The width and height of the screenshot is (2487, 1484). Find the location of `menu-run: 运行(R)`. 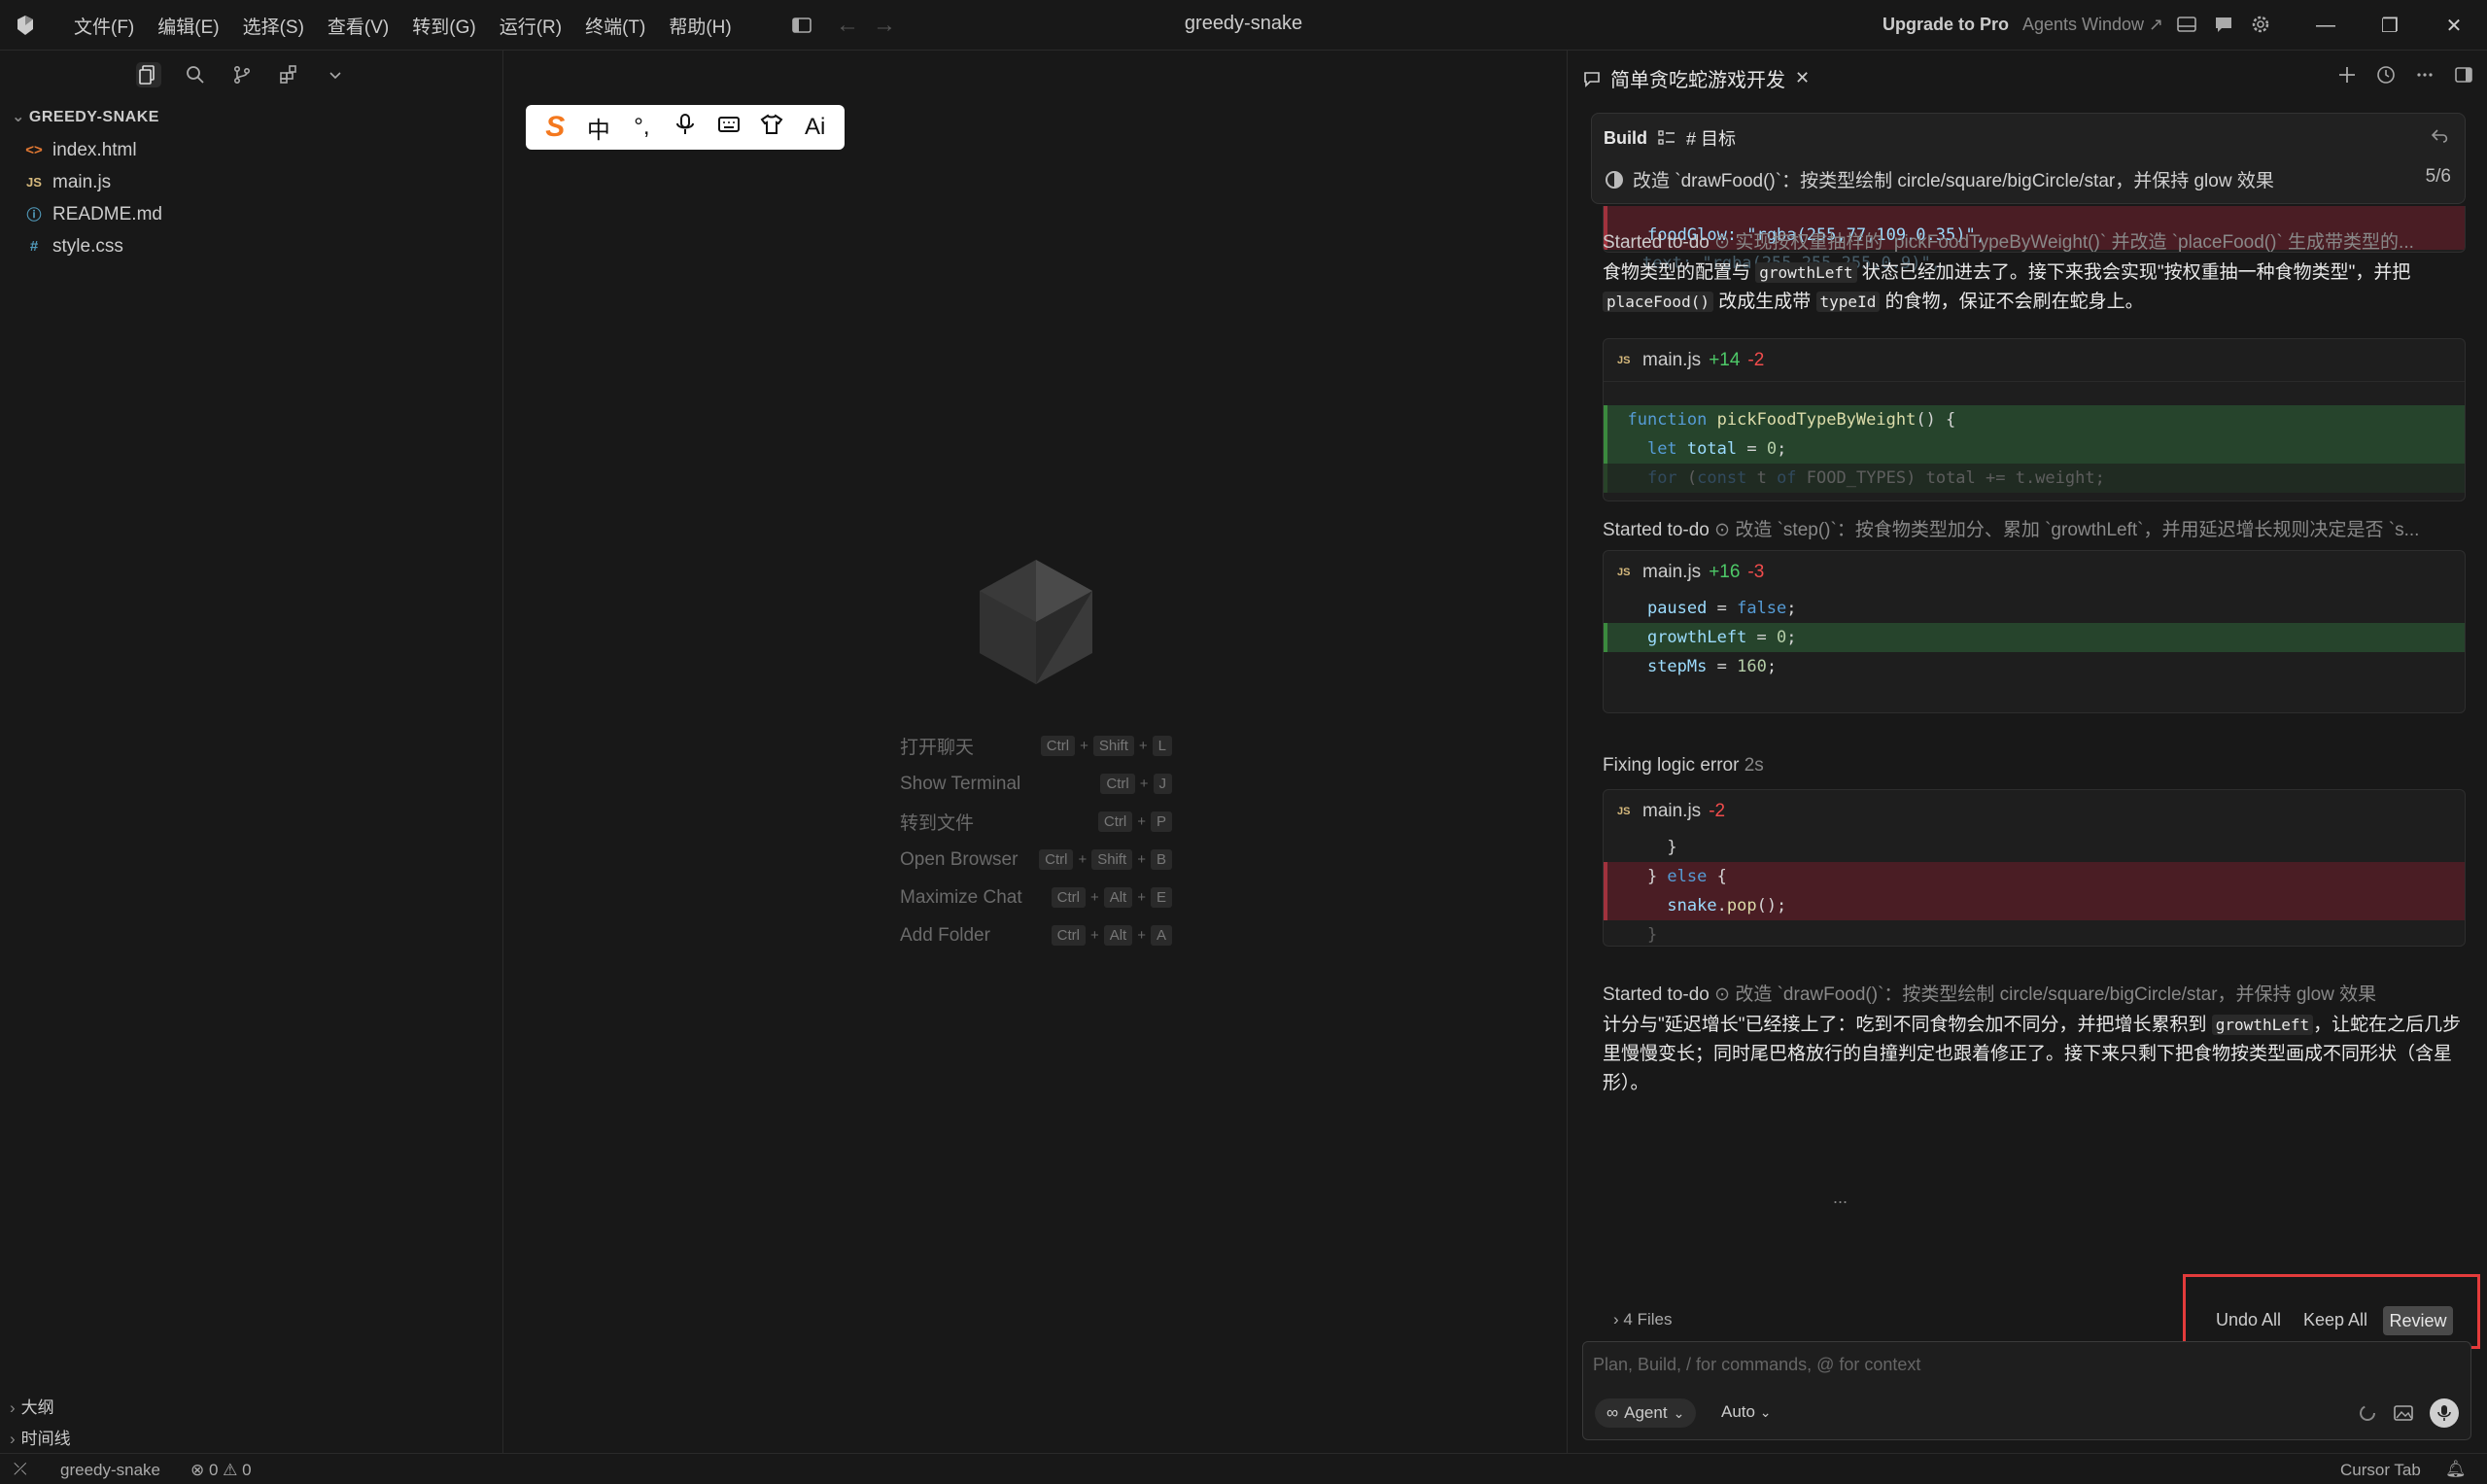

menu-run: 运行(R) is located at coordinates (530, 26).